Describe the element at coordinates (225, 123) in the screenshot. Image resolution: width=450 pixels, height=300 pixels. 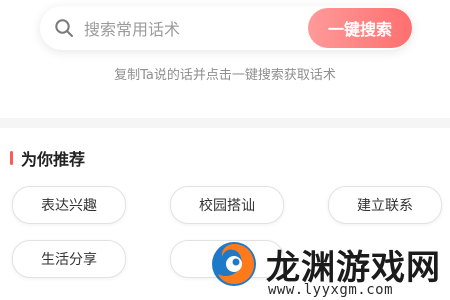
I see `section-divider` at that location.